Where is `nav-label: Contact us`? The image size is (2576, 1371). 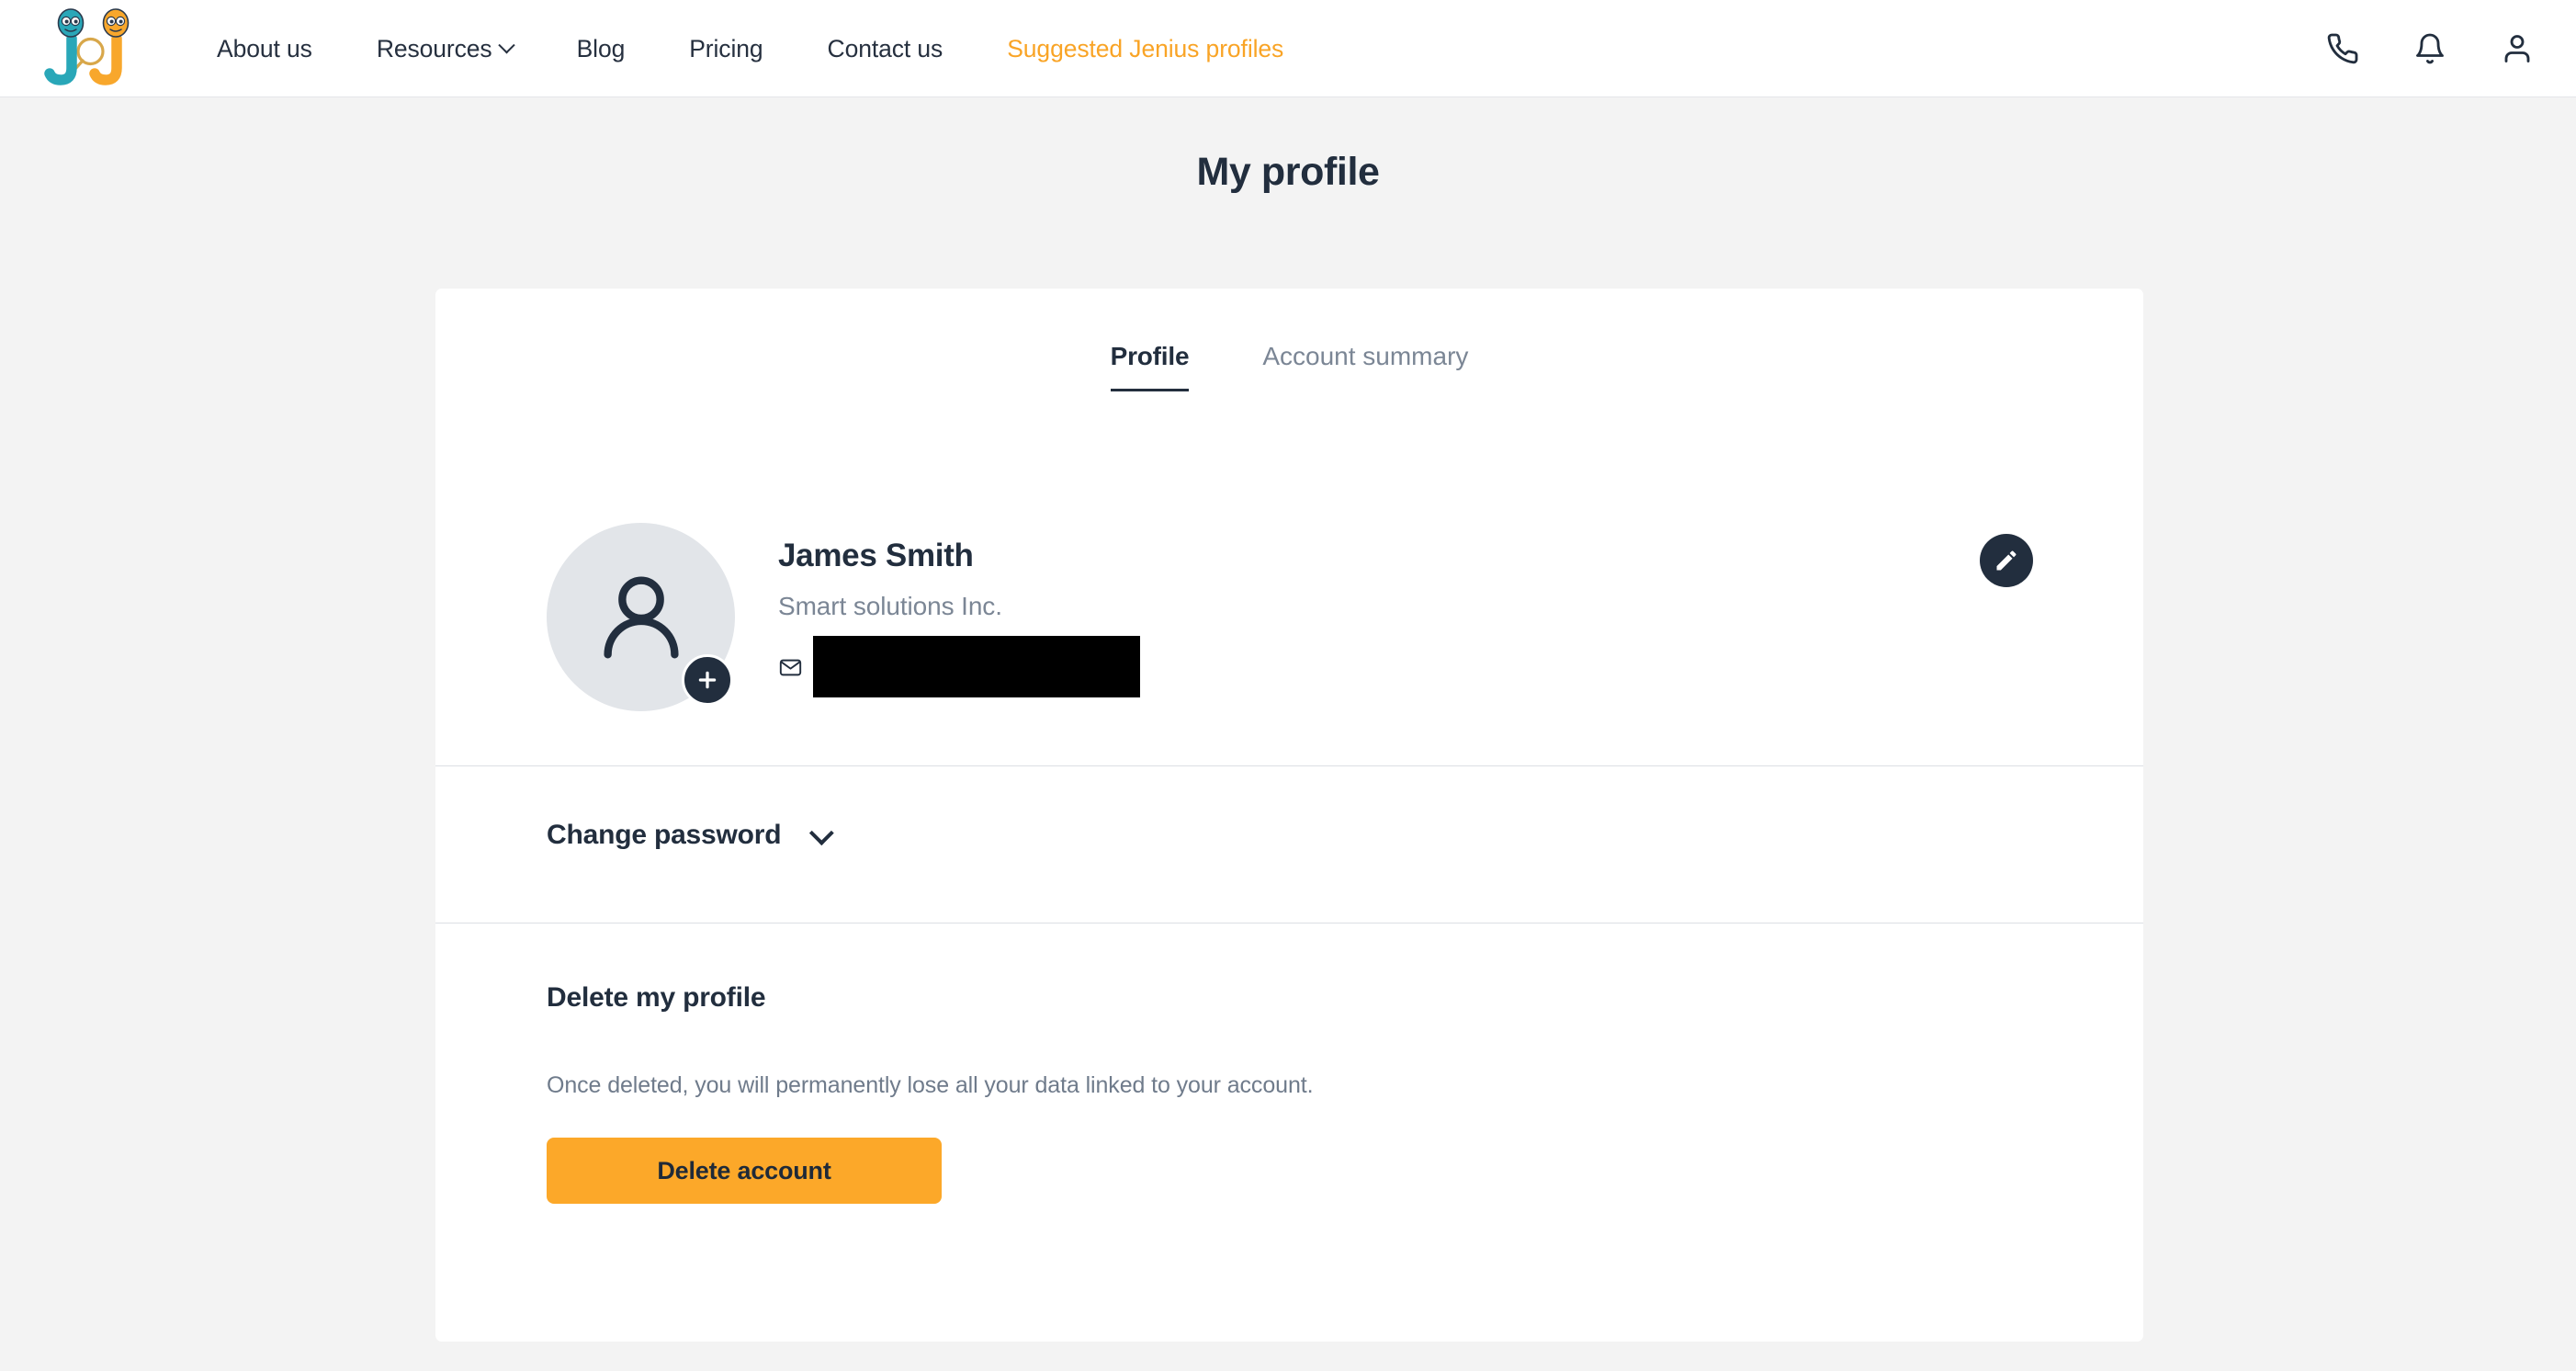
nav-label: Contact us is located at coordinates (885, 48).